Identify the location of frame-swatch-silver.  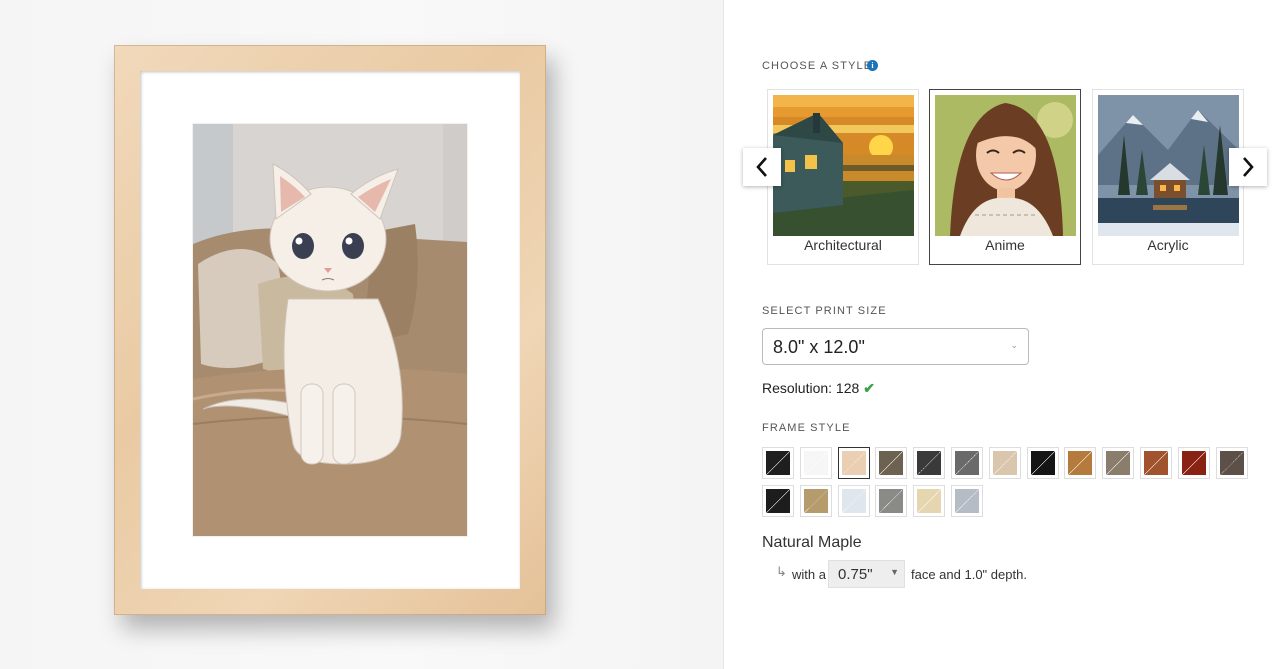
(967, 501).